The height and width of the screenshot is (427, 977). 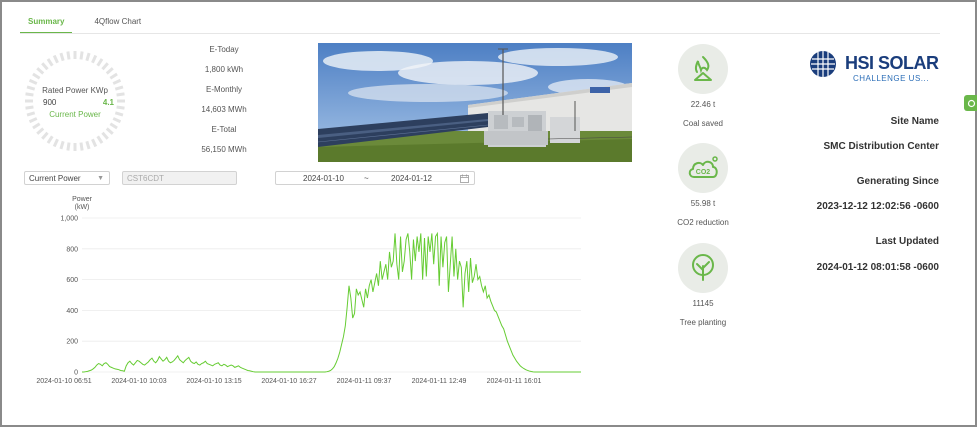 I want to click on y-tick-label: 0, so click(x=76, y=373).